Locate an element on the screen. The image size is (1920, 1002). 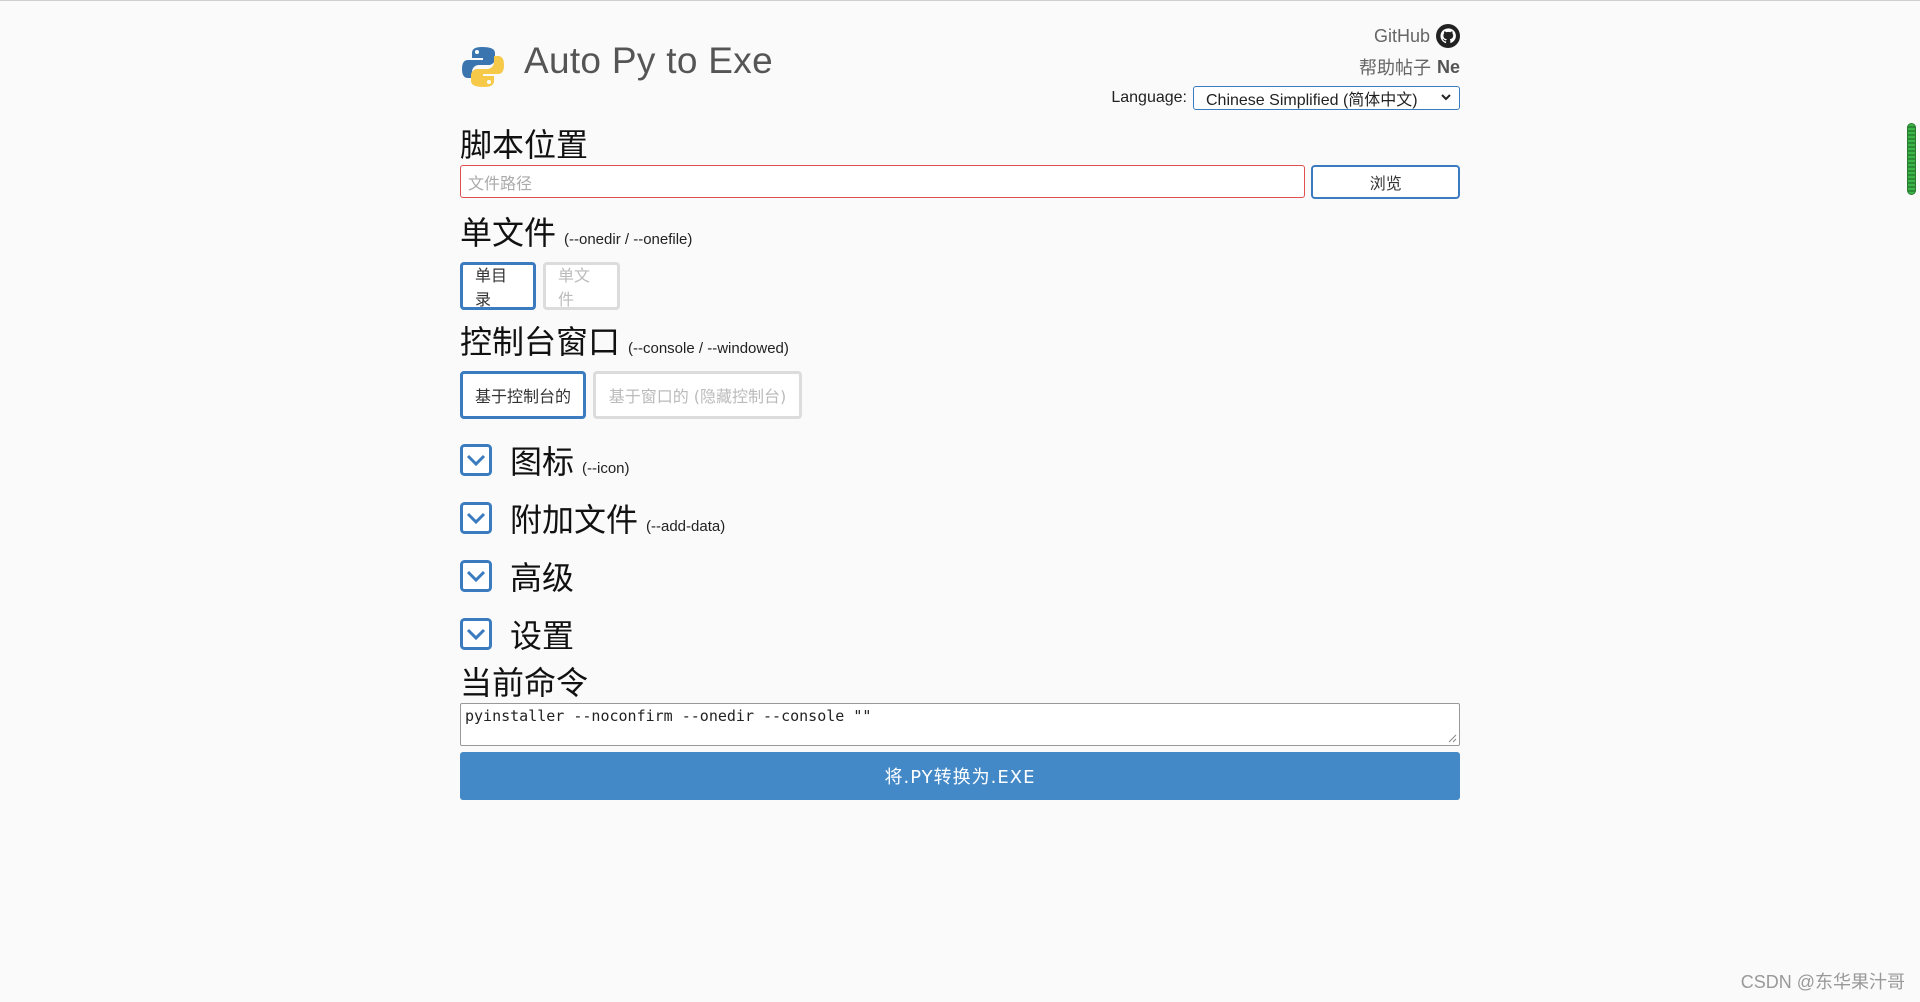
icon-section-title-text: 图标 is located at coordinates (542, 462).